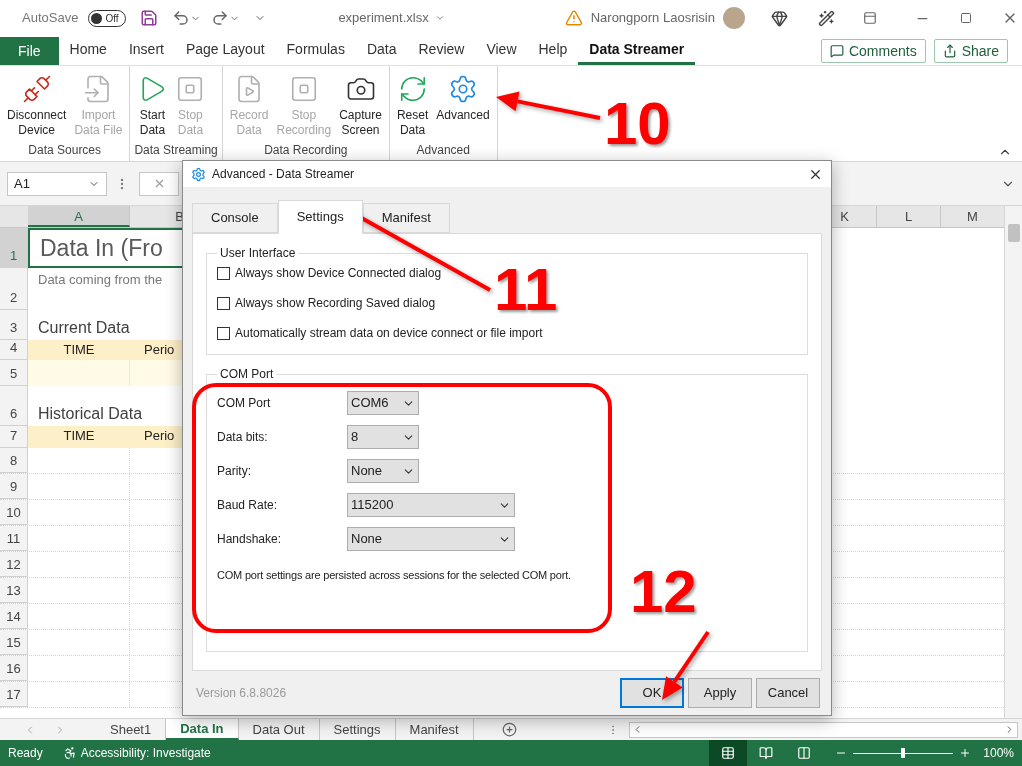 This screenshot has width=1022, height=766. I want to click on zoom-slider, so click(903, 753).